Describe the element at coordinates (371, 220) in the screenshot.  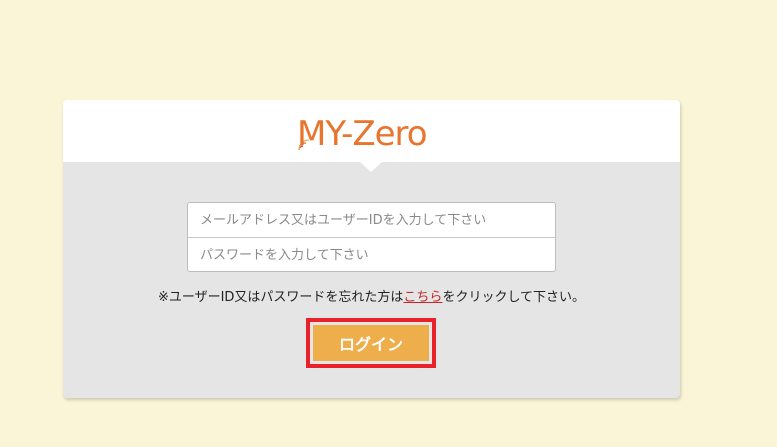
I see `email-or-userid-input` at that location.